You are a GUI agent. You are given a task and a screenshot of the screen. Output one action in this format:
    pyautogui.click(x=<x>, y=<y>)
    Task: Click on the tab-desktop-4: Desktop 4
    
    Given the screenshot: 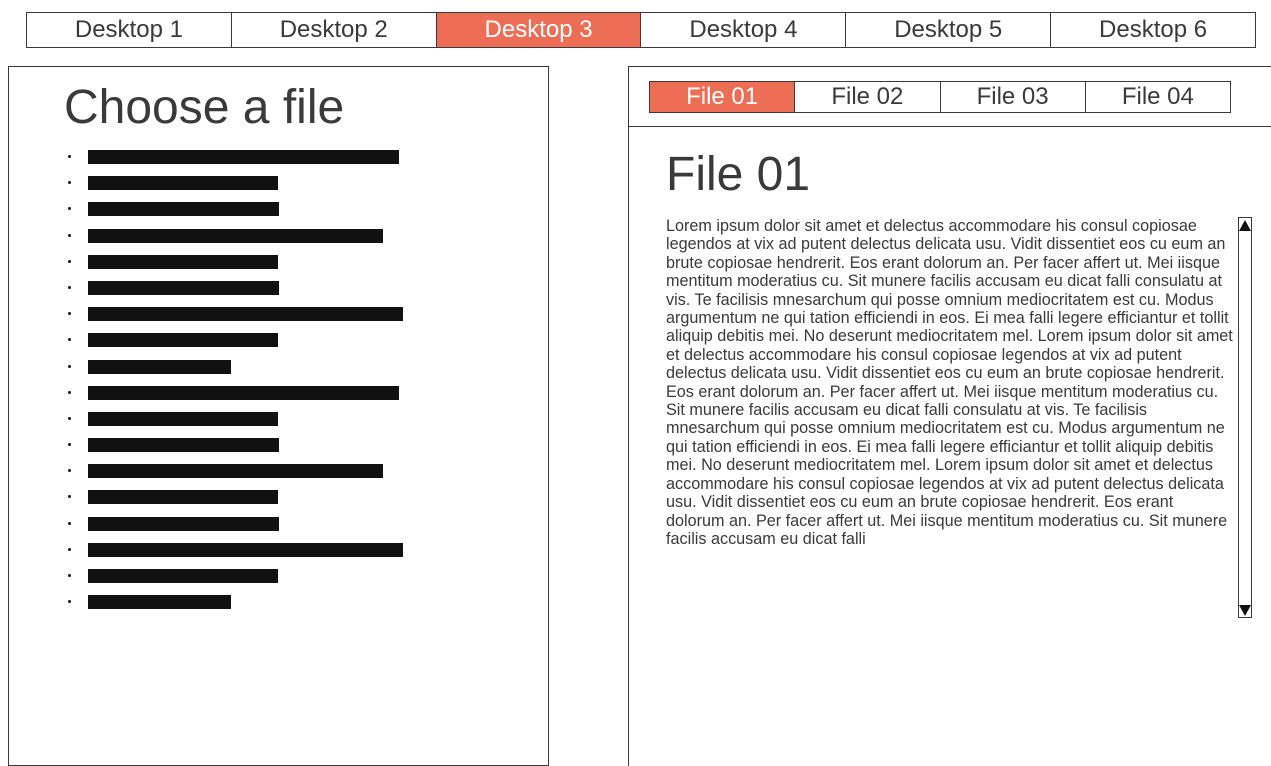 What is the action you would take?
    pyautogui.click(x=744, y=30)
    